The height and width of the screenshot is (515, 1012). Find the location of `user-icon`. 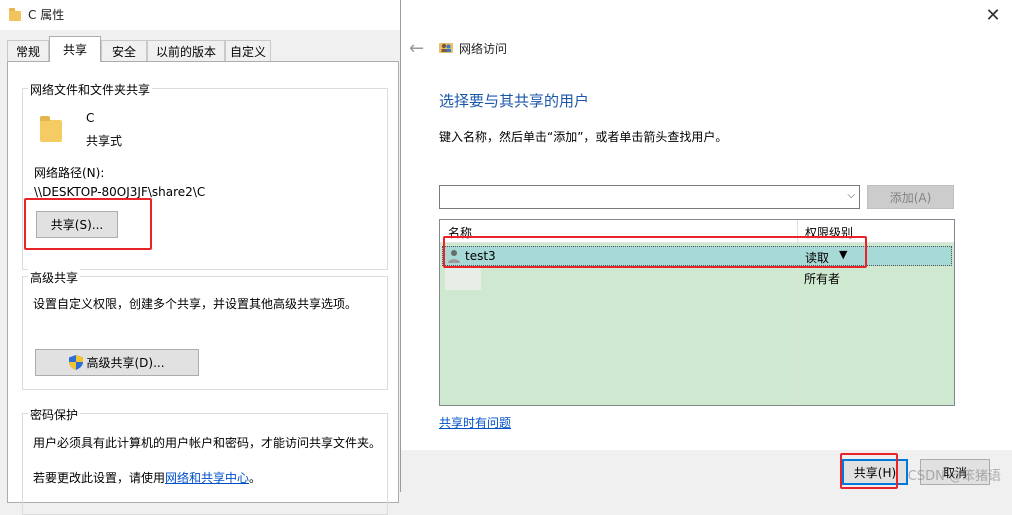

user-icon is located at coordinates (454, 256).